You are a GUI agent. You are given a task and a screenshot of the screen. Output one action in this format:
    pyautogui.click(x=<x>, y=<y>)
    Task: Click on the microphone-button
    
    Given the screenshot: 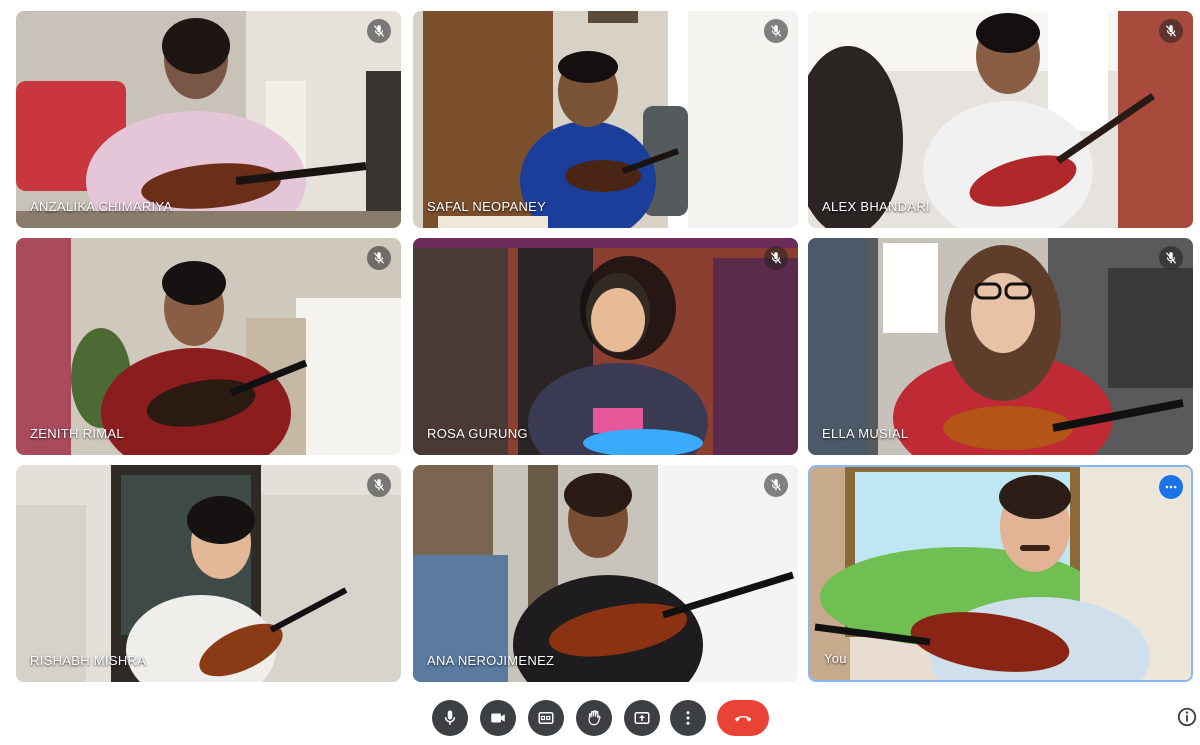 What is the action you would take?
    pyautogui.click(x=450, y=718)
    